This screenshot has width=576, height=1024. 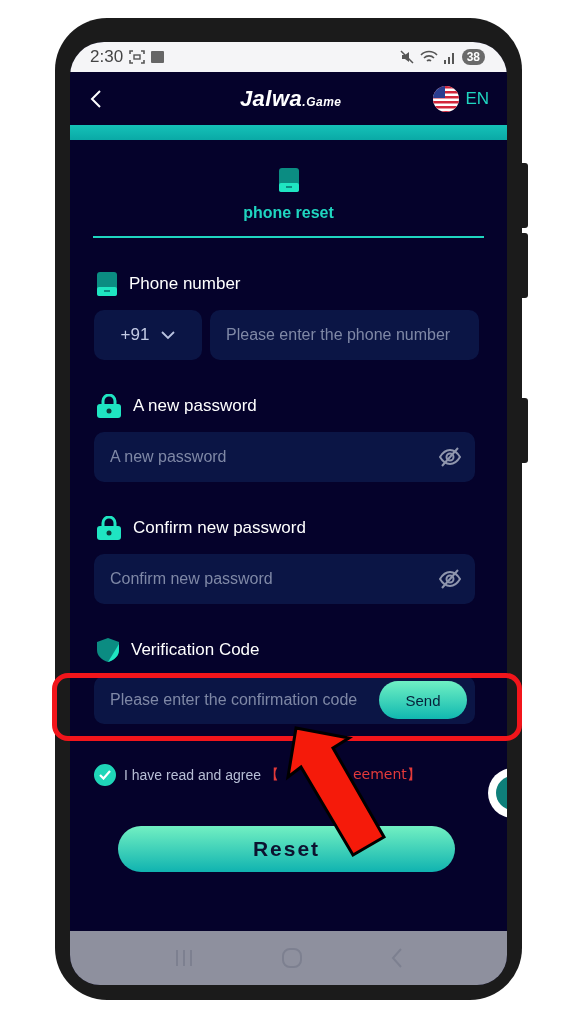 I want to click on password-field: Confirm new password, so click(x=284, y=579).